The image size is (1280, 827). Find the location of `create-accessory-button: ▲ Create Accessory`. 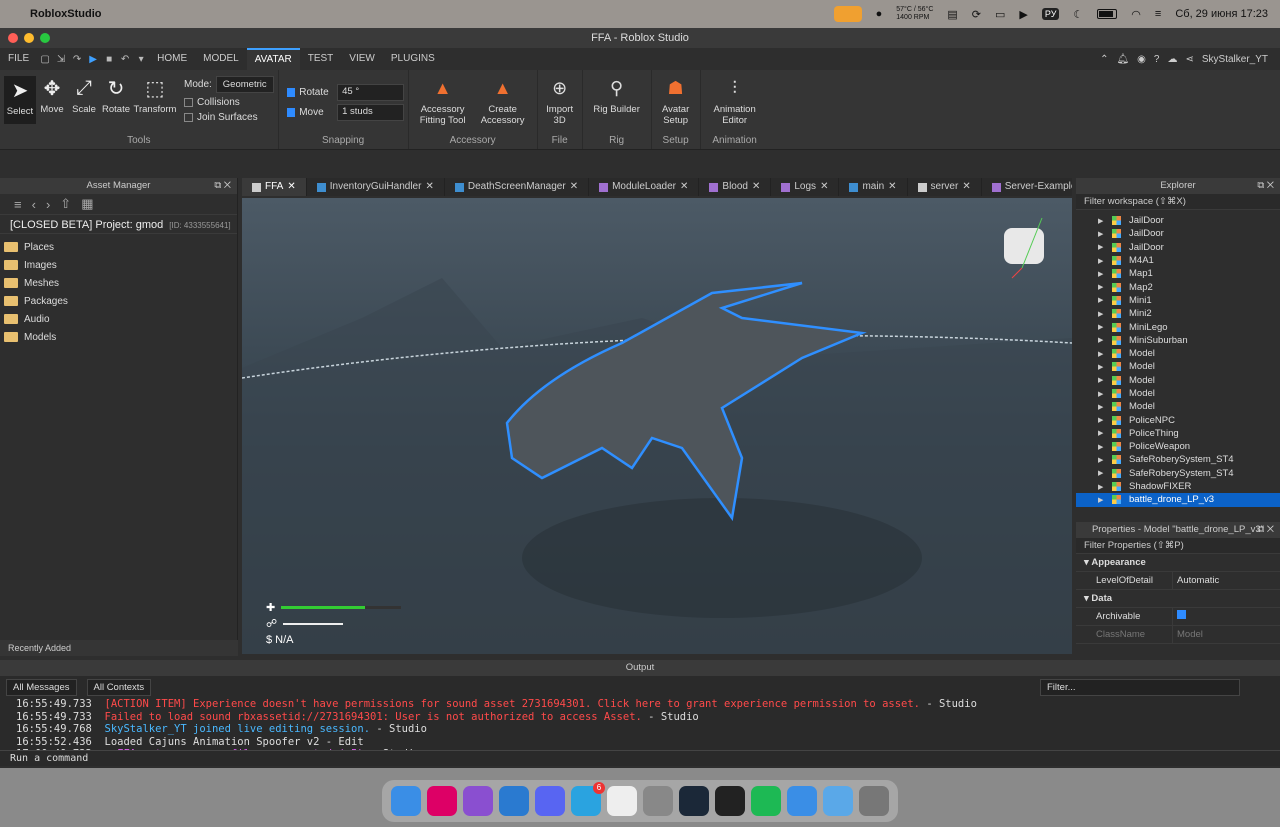

create-accessory-button: ▲ Create Accessory is located at coordinates (503, 101).